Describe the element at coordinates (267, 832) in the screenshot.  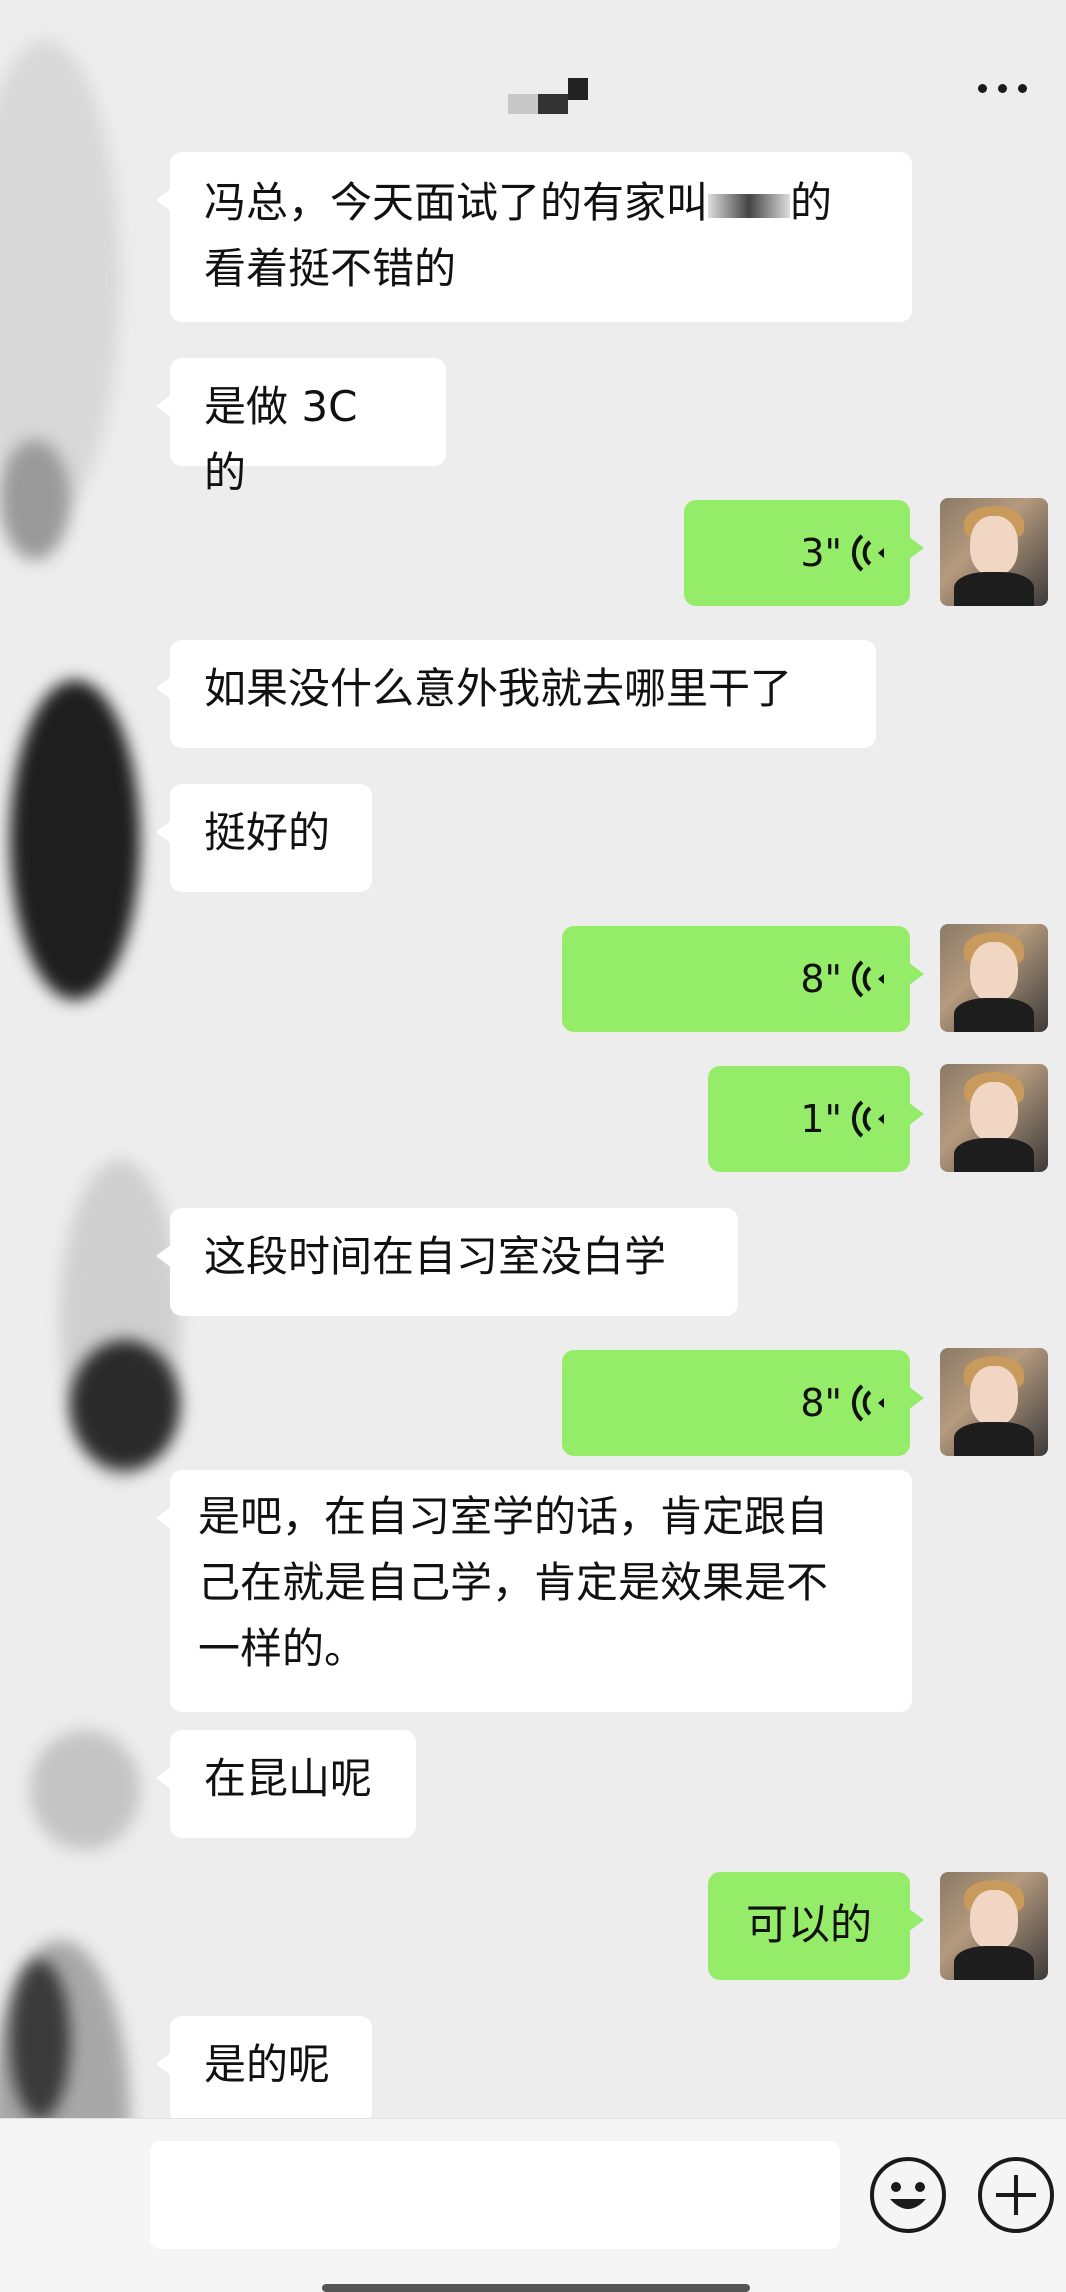
I see `message-text: 挺好的` at that location.